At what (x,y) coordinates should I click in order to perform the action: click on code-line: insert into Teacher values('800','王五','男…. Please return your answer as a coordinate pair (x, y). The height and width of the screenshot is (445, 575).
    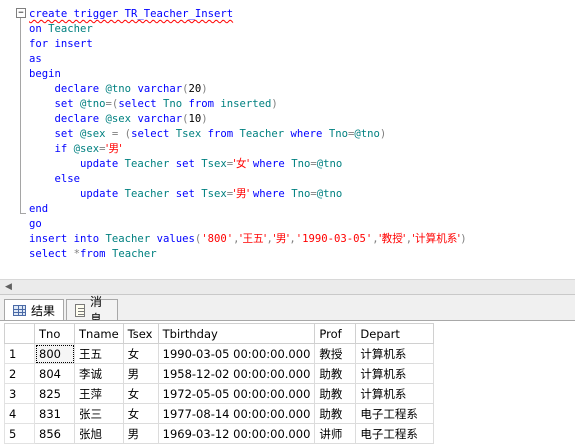
    Looking at the image, I should click on (248, 239).